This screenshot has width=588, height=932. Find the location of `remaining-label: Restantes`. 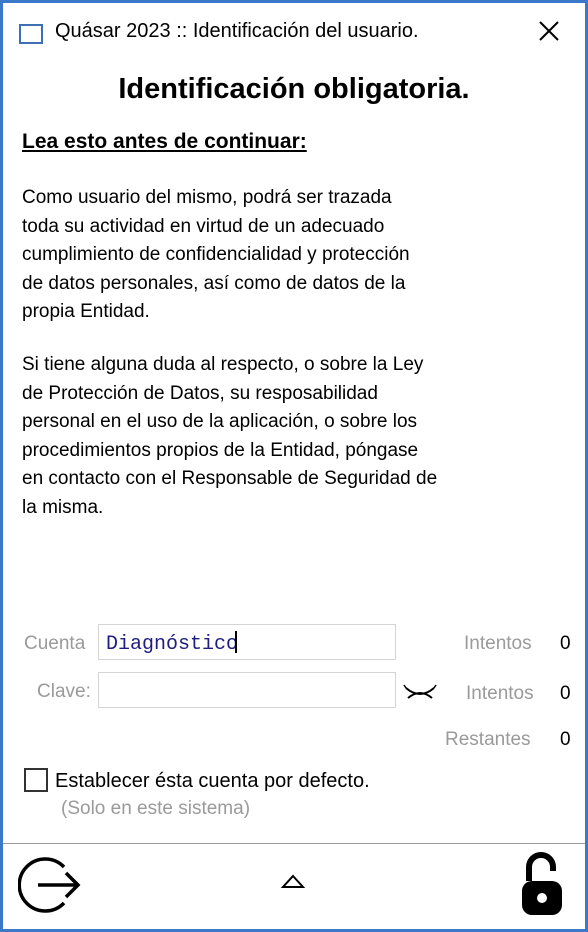

remaining-label: Restantes is located at coordinates (488, 739).